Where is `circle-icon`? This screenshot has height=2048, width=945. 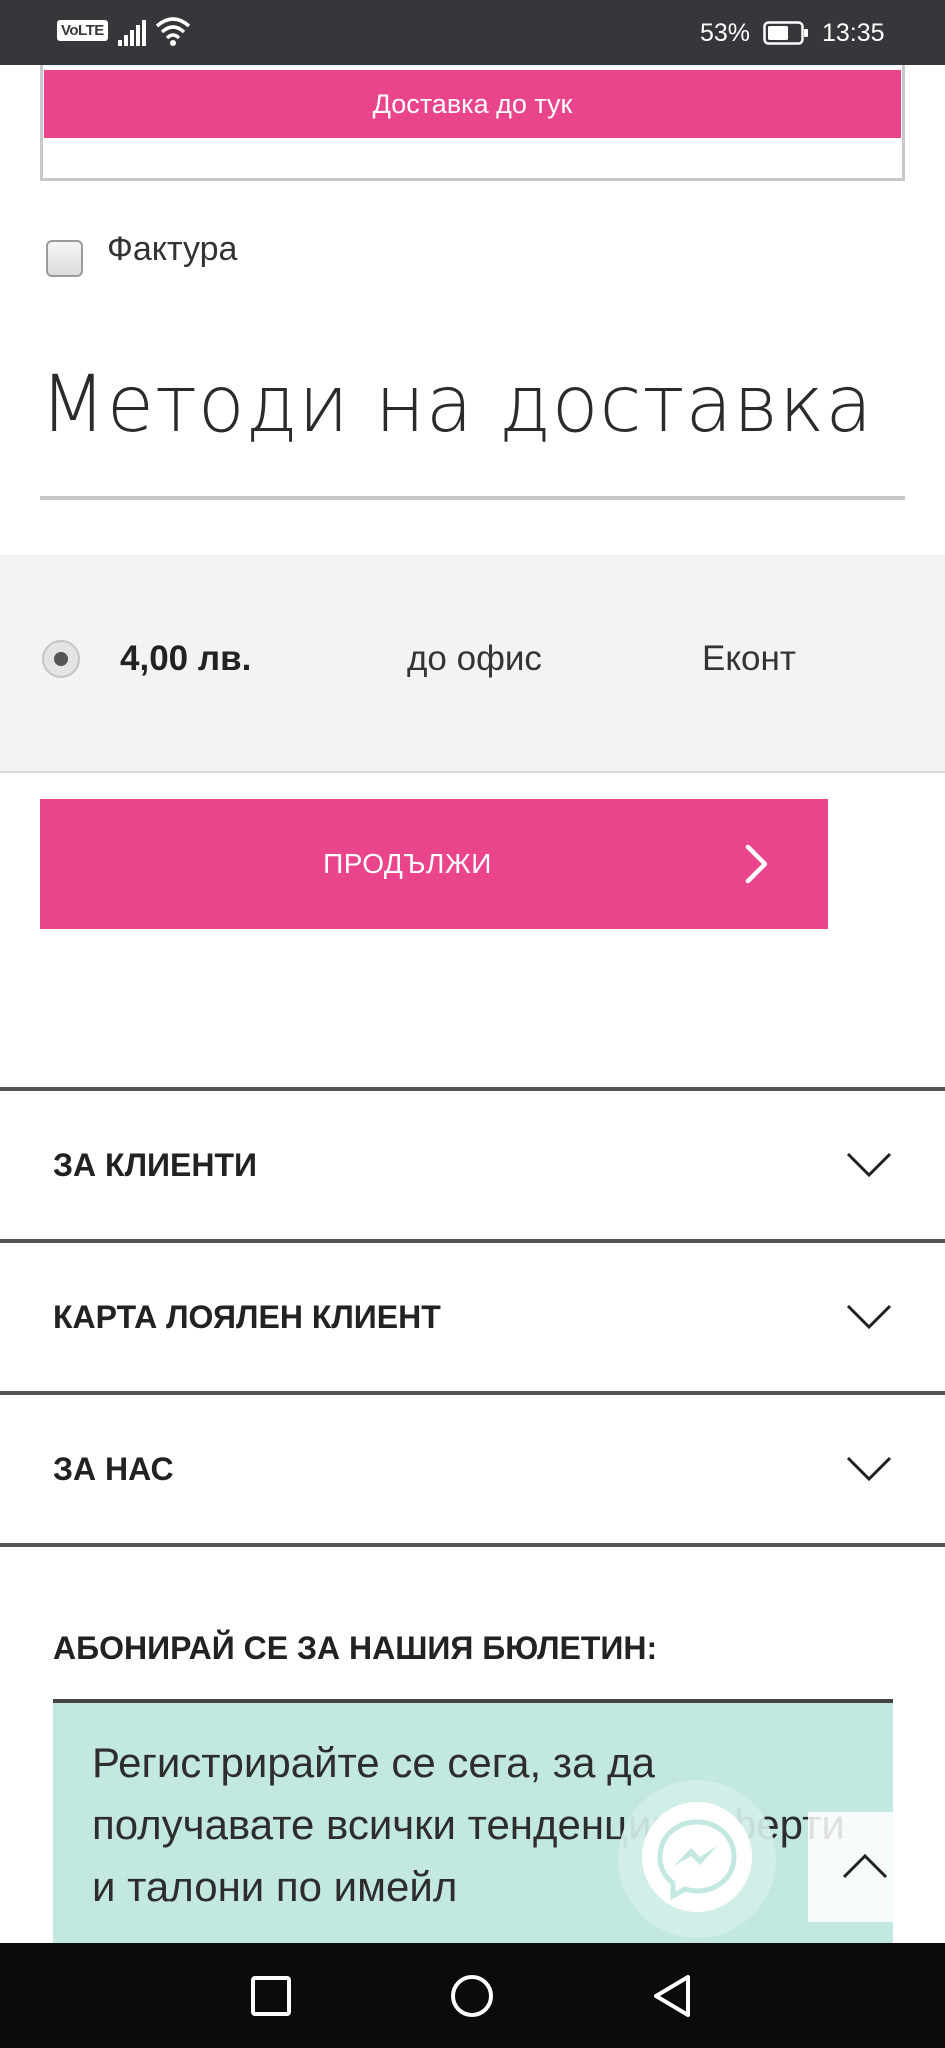 circle-icon is located at coordinates (472, 1996).